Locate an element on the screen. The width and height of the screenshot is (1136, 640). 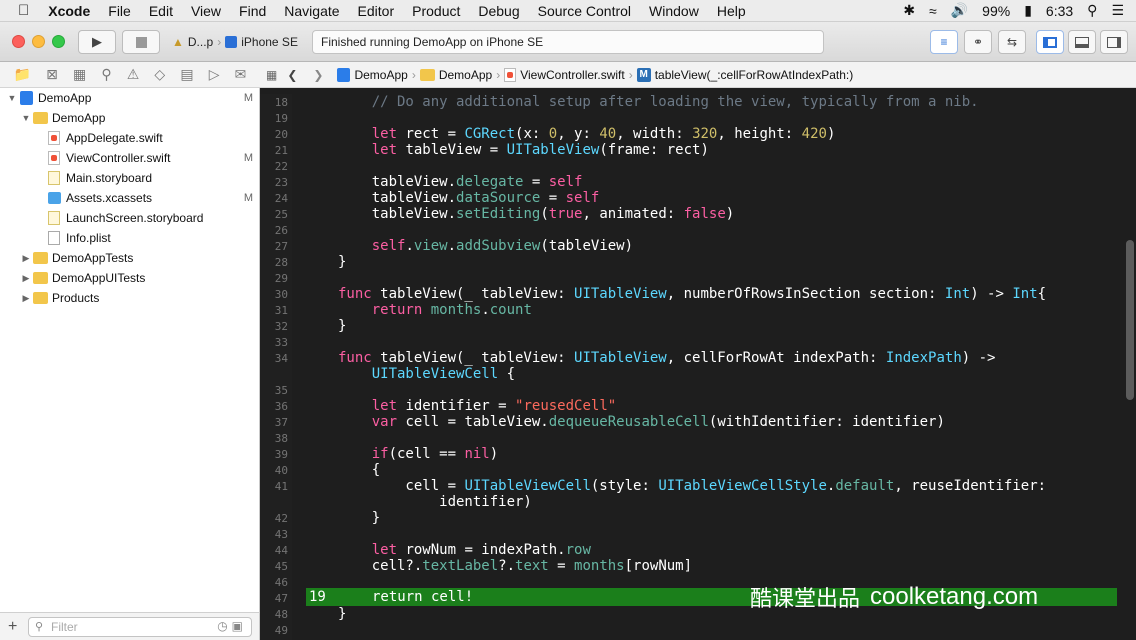
wifi-icon: ≈ is located at coordinates (933, 11).